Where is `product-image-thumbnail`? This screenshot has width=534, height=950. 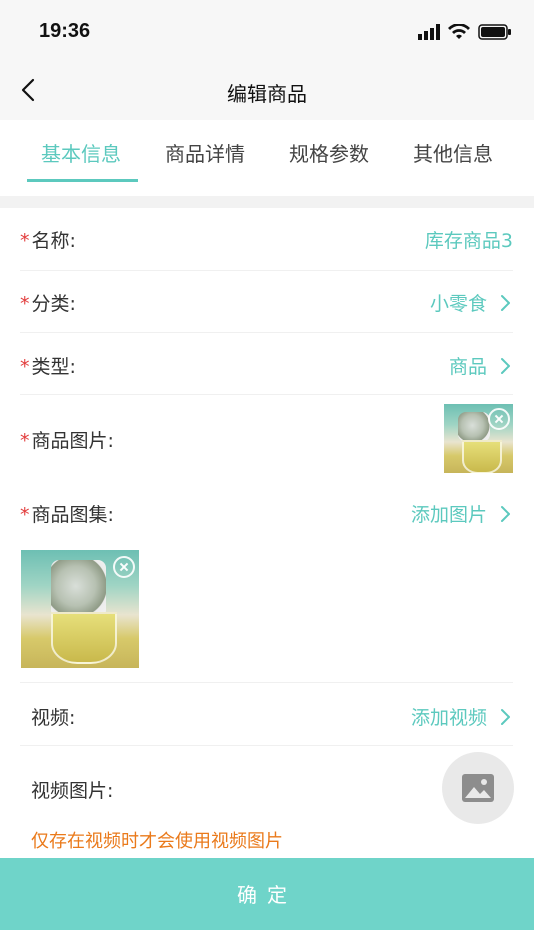
product-image-thumbnail is located at coordinates (478, 438).